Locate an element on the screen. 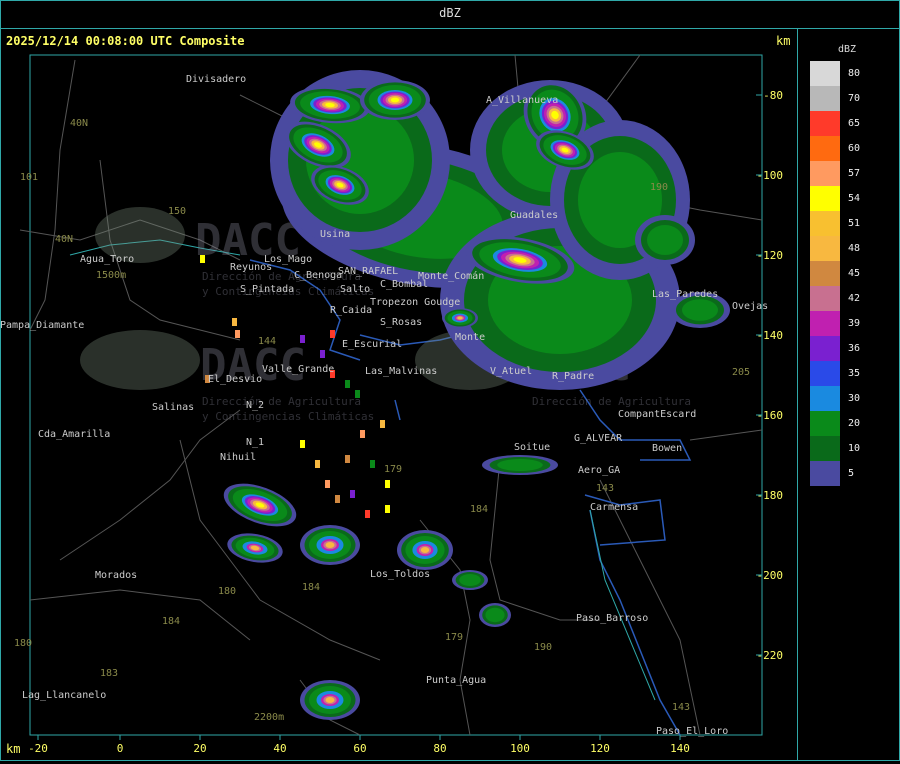 This screenshot has width=900, height=764. legend-entry: 36 is located at coordinates (840, 348).